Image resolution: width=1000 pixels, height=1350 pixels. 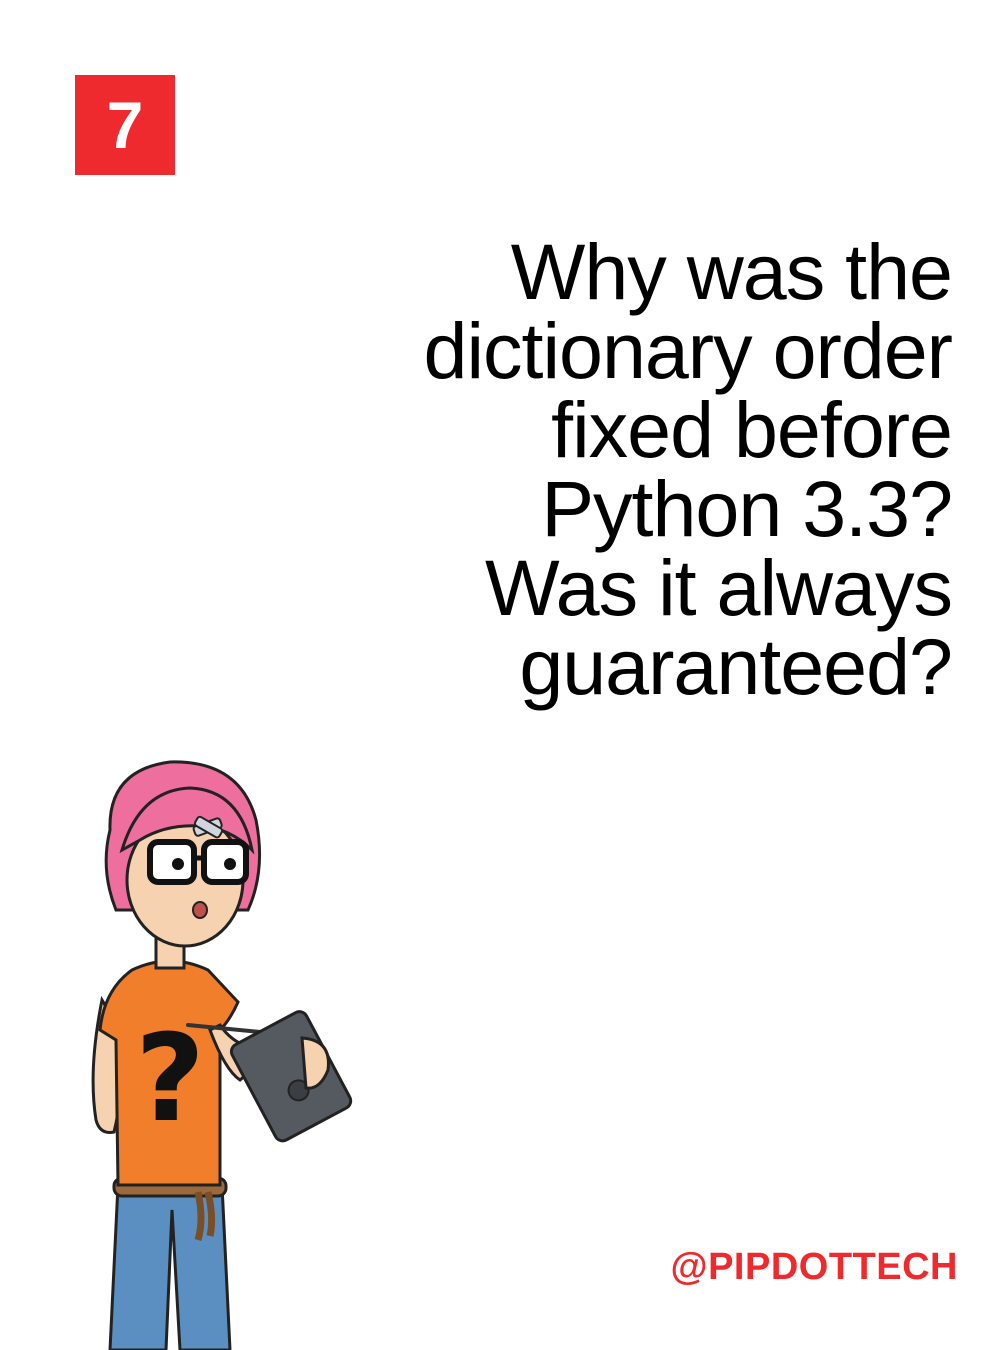 I want to click on social-handle: @PIPDOTTECH, so click(x=814, y=1267).